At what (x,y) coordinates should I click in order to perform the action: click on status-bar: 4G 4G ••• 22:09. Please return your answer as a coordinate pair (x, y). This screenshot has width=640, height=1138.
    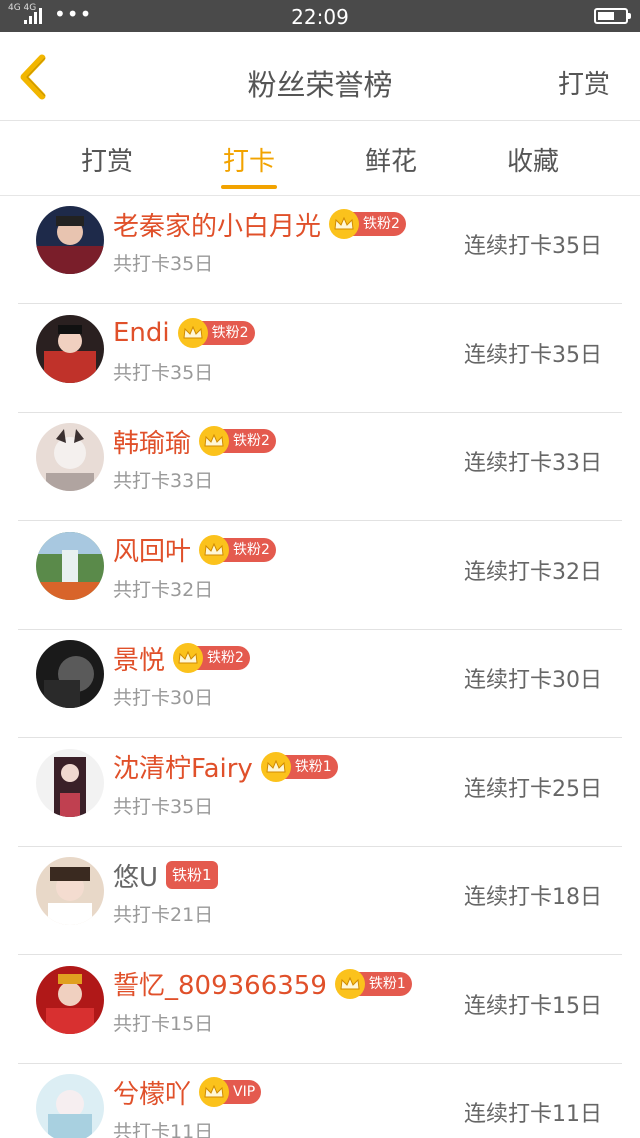
    Looking at the image, I should click on (320, 16).